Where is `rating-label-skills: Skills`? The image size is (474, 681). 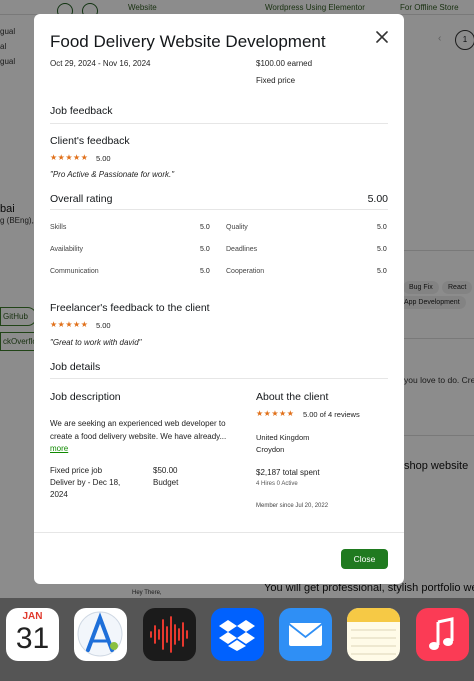
rating-label-skills: Skills is located at coordinates (58, 227).